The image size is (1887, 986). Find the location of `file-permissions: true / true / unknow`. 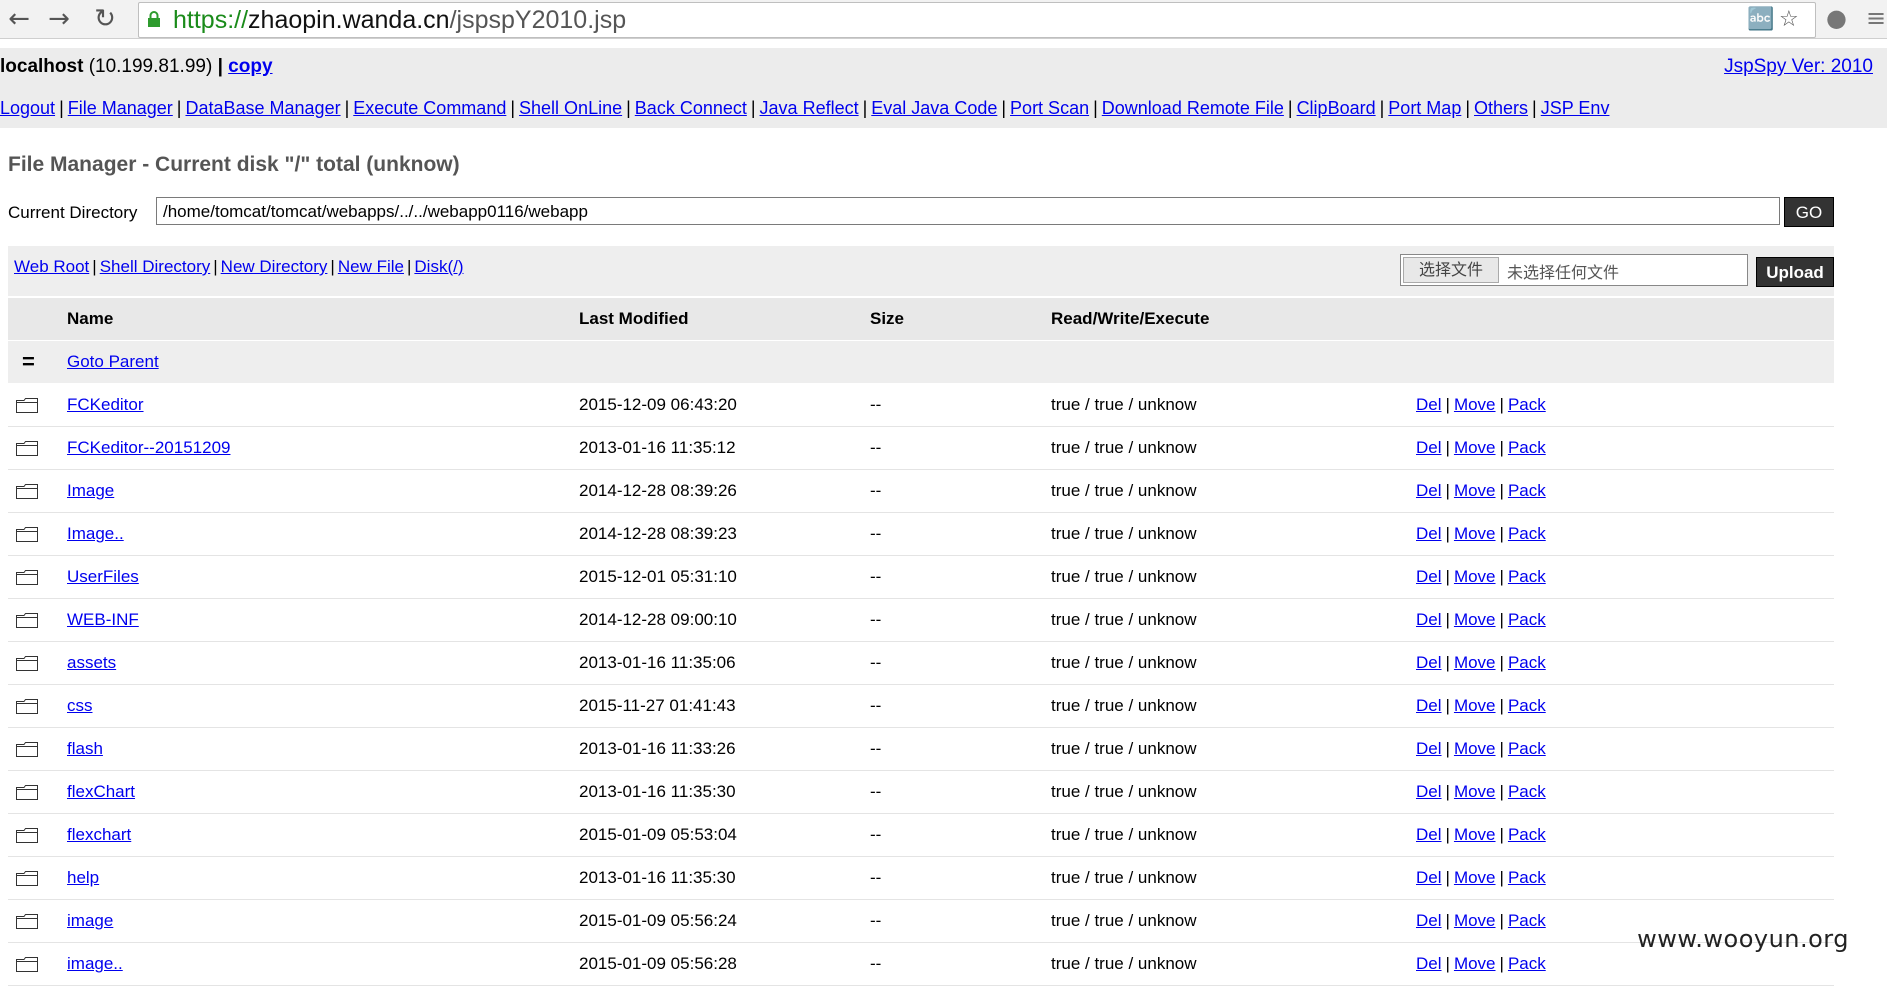

file-permissions: true / true / unknow is located at coordinates (1124, 533).